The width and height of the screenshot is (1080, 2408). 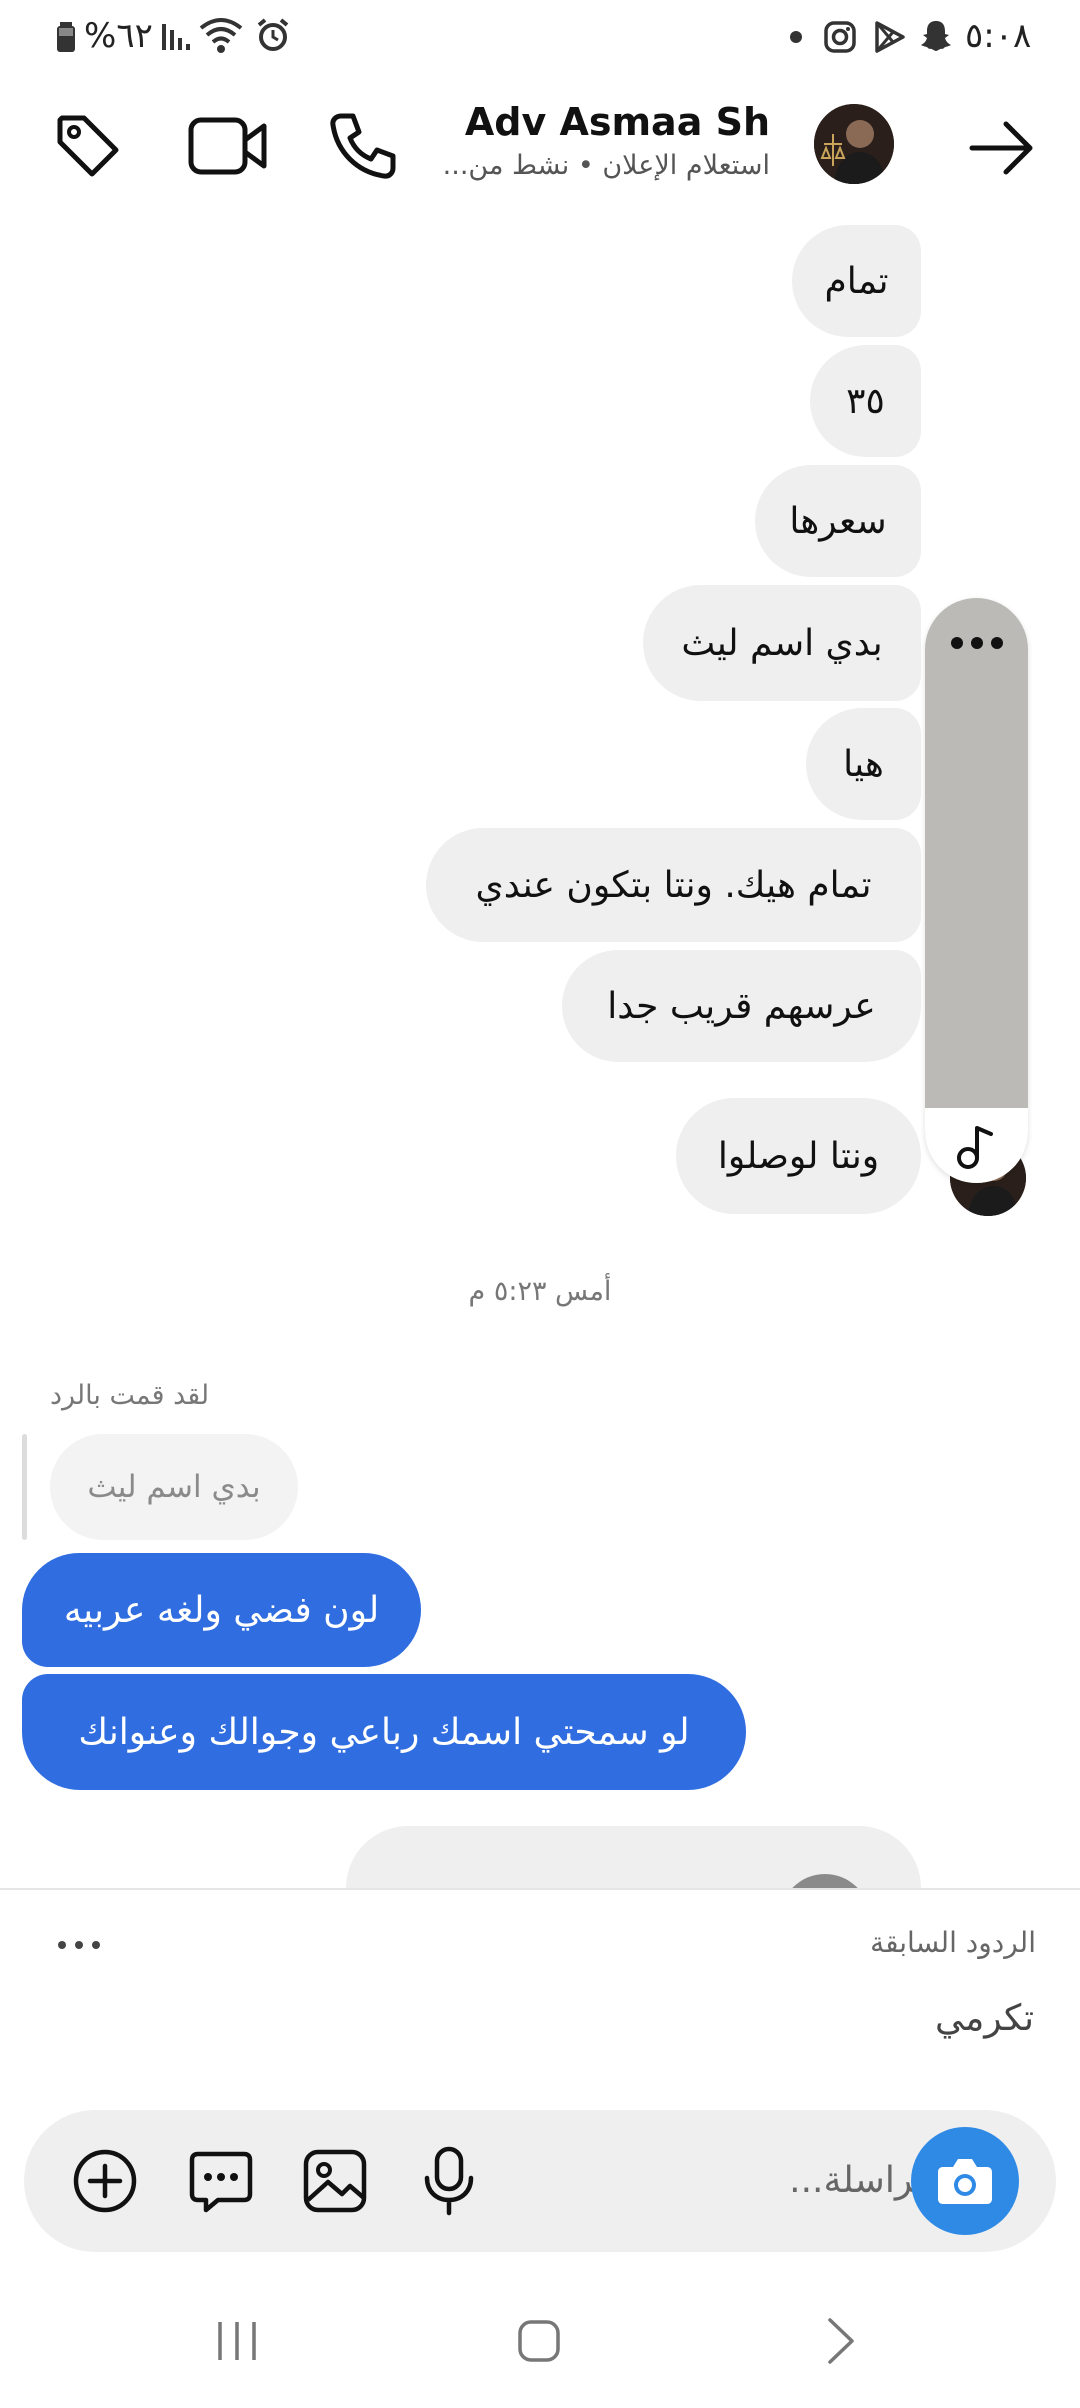 I want to click on video-call-button, so click(x=229, y=147).